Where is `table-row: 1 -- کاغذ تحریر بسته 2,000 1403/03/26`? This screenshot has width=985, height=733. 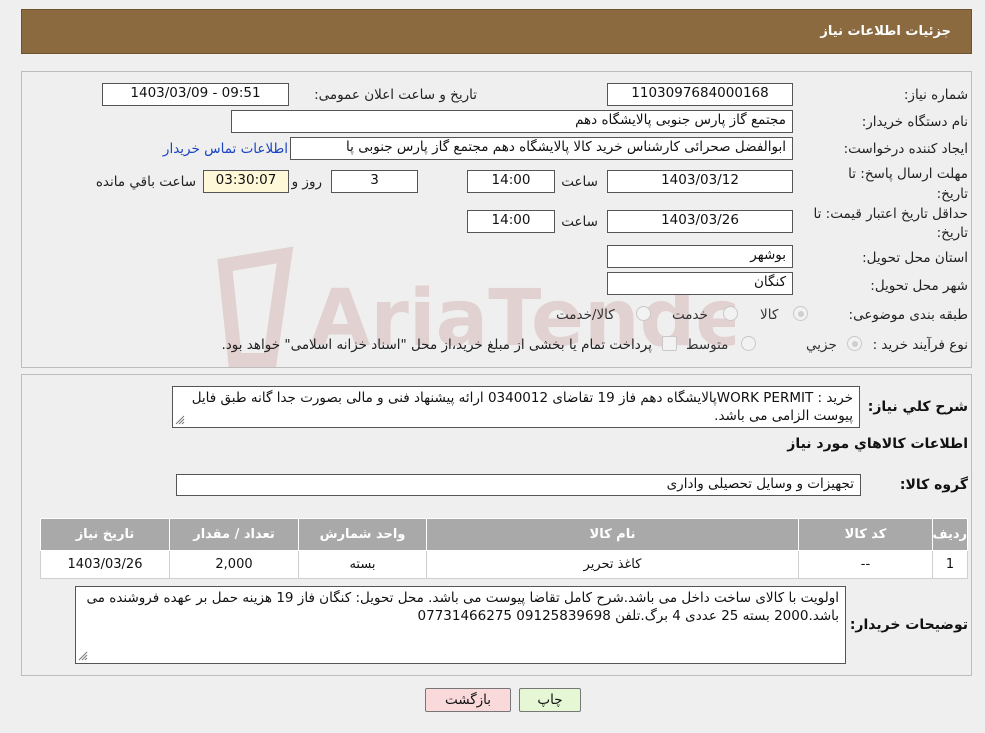
table-row: 1 -- کاغذ تحریر بسته 2,000 1403/03/26 is located at coordinates (504, 564).